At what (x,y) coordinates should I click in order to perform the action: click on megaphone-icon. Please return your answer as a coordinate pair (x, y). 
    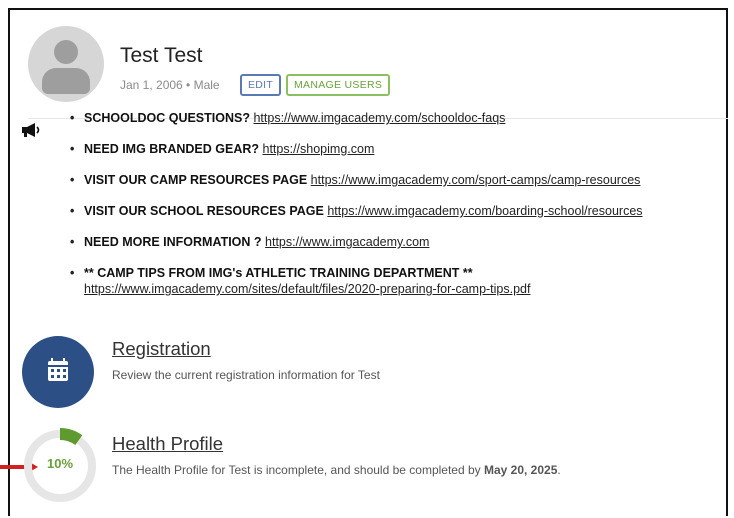
    Looking at the image, I should click on (31, 130).